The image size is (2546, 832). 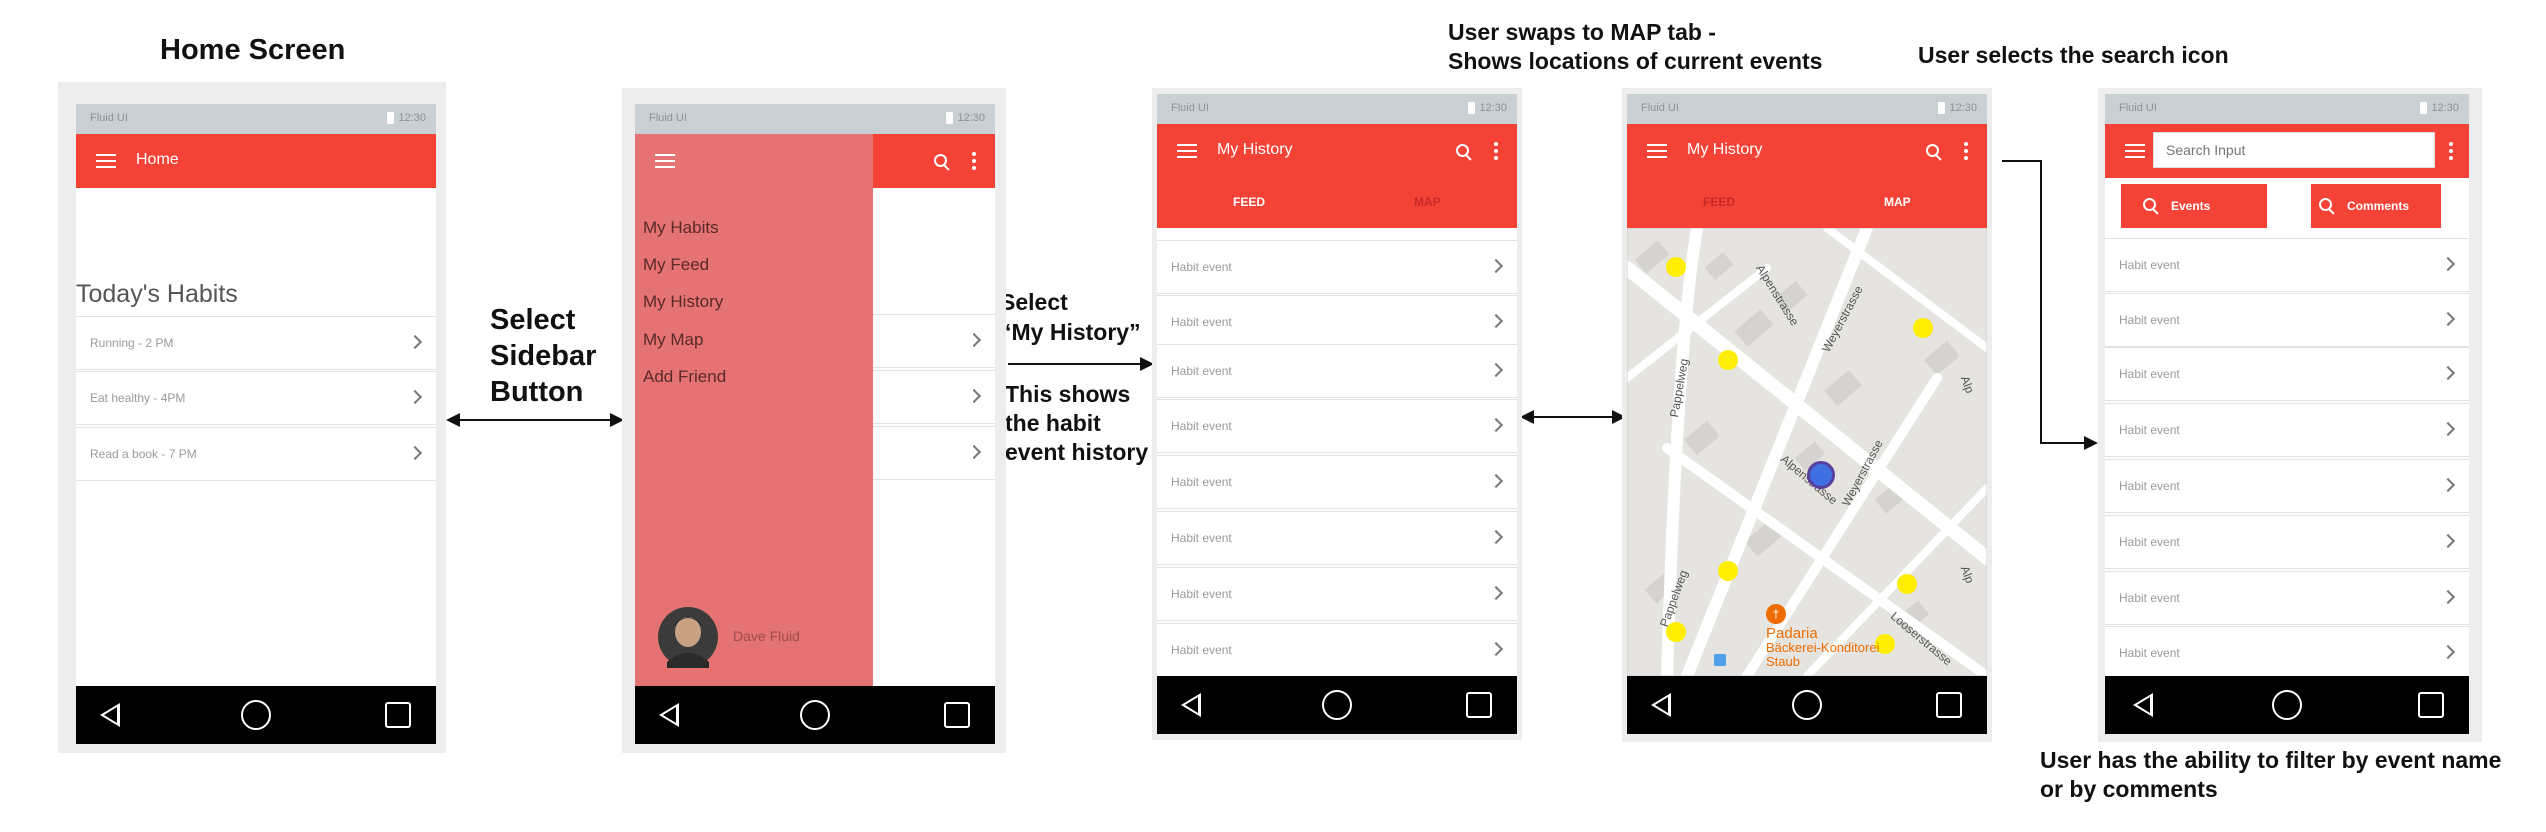 What do you see at coordinates (390, 118) in the screenshot?
I see `battery-icon` at bounding box center [390, 118].